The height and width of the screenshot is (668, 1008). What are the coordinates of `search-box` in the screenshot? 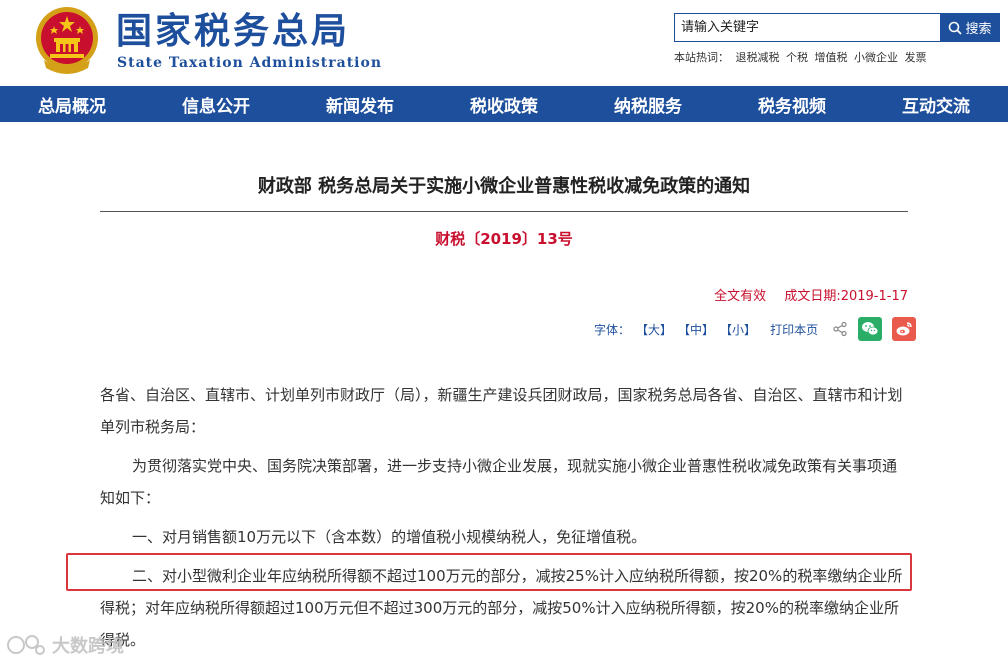 It's located at (807, 27).